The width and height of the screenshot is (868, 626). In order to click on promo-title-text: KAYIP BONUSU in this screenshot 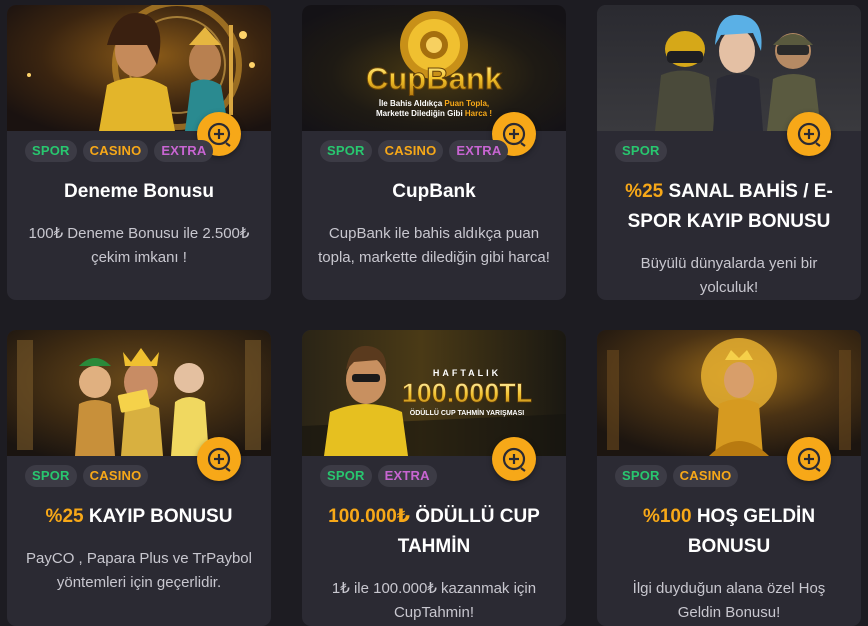, I will do `click(158, 516)`.